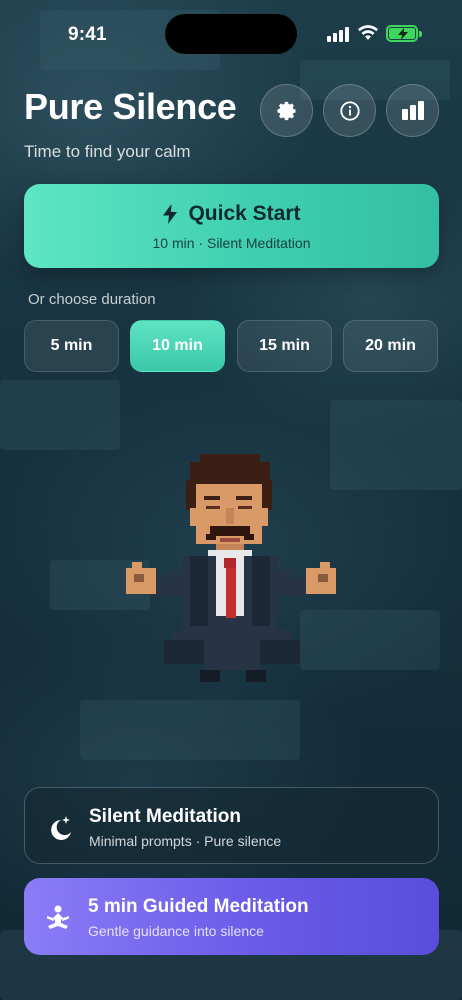  I want to click on duration-5-min-button: 5 min, so click(71, 346).